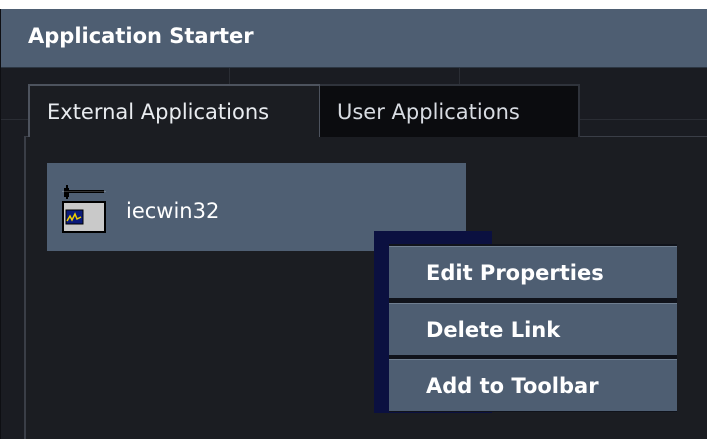  Describe the element at coordinates (141, 36) in the screenshot. I see `dialog-title: Application Starter` at that location.